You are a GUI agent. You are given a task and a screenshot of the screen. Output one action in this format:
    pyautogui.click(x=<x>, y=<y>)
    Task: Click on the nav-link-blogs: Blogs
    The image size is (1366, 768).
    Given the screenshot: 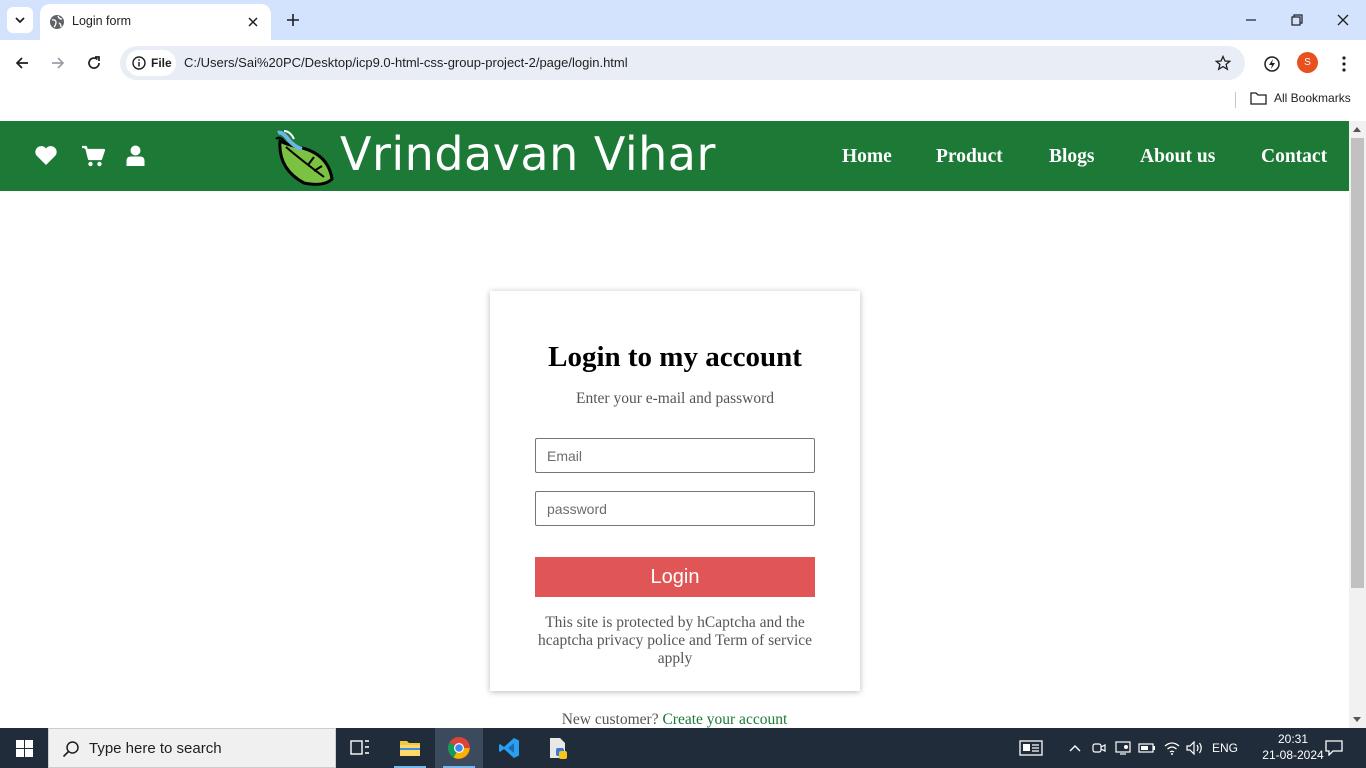 What is the action you would take?
    pyautogui.click(x=1072, y=157)
    